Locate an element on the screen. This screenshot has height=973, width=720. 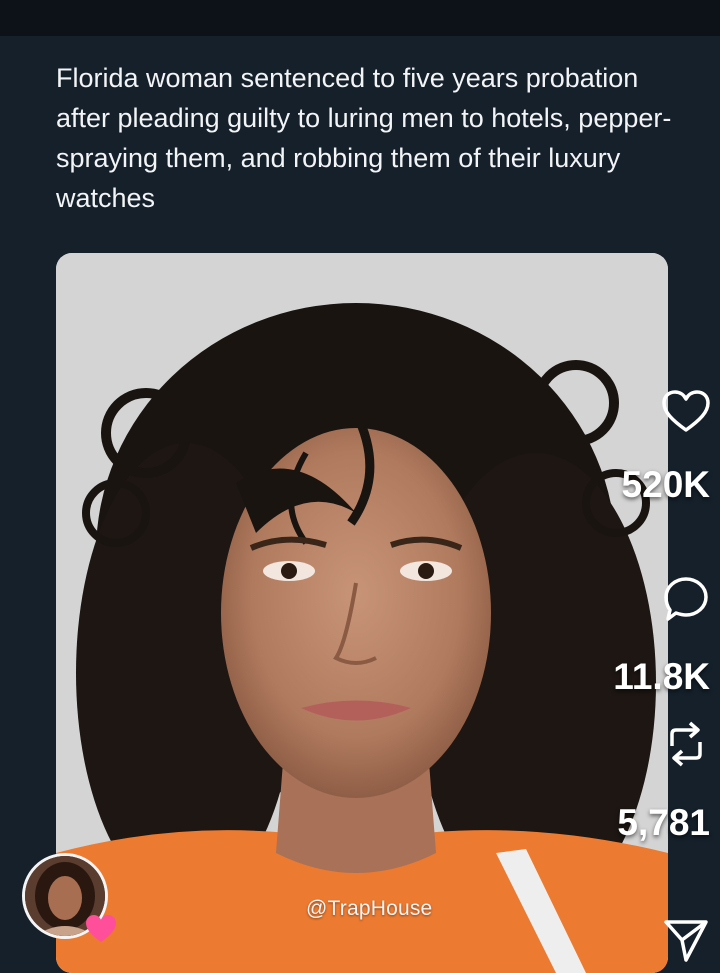
share-button is located at coordinates (686, 940).